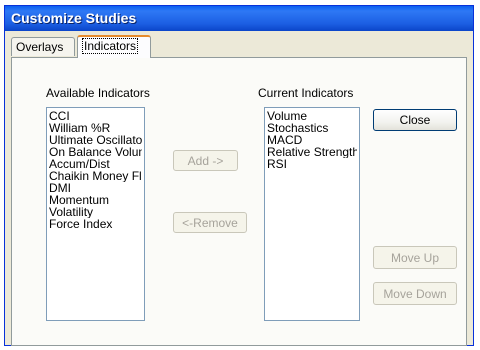  What do you see at coordinates (95, 140) in the screenshot?
I see `list-item: Ultimate Oscillator` at bounding box center [95, 140].